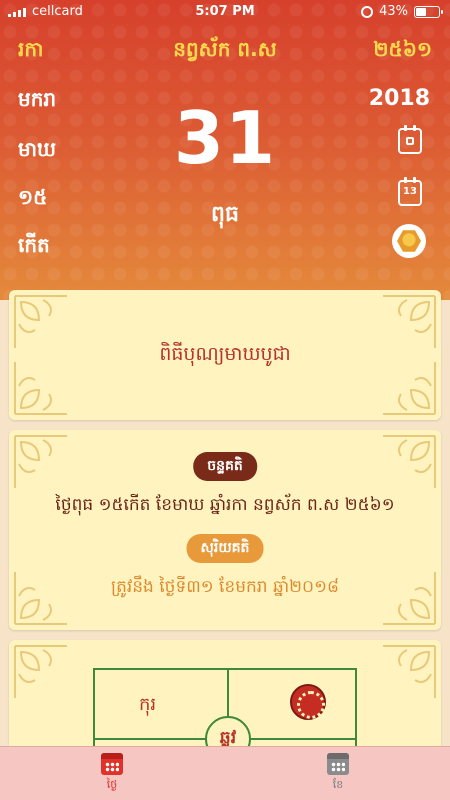  What do you see at coordinates (402, 49) in the screenshot?
I see `buddhist-year: ២៥៦១` at bounding box center [402, 49].